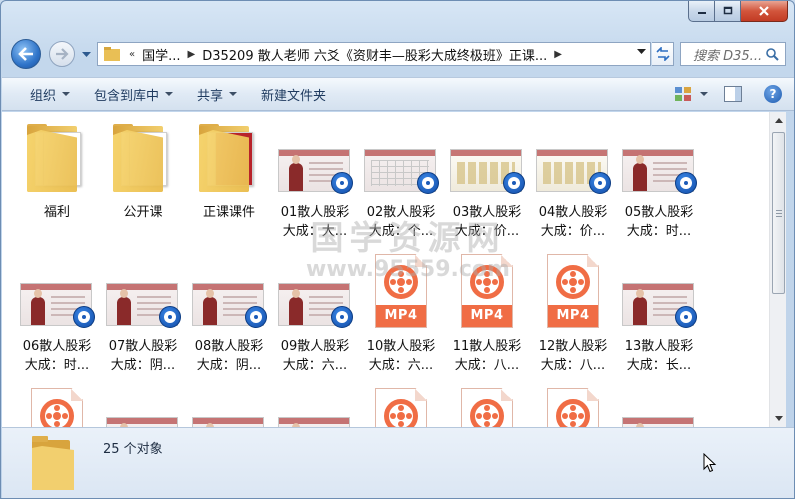 The height and width of the screenshot is (499, 795). What do you see at coordinates (293, 94) in the screenshot?
I see `new-folder-button: 新建文件夹` at bounding box center [293, 94].